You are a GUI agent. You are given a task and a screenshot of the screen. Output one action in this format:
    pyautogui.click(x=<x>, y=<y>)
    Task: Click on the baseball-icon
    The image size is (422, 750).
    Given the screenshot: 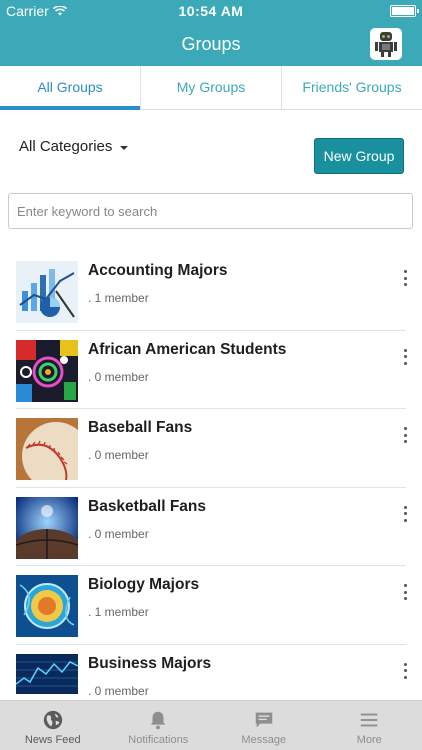 What is the action you would take?
    pyautogui.click(x=47, y=449)
    